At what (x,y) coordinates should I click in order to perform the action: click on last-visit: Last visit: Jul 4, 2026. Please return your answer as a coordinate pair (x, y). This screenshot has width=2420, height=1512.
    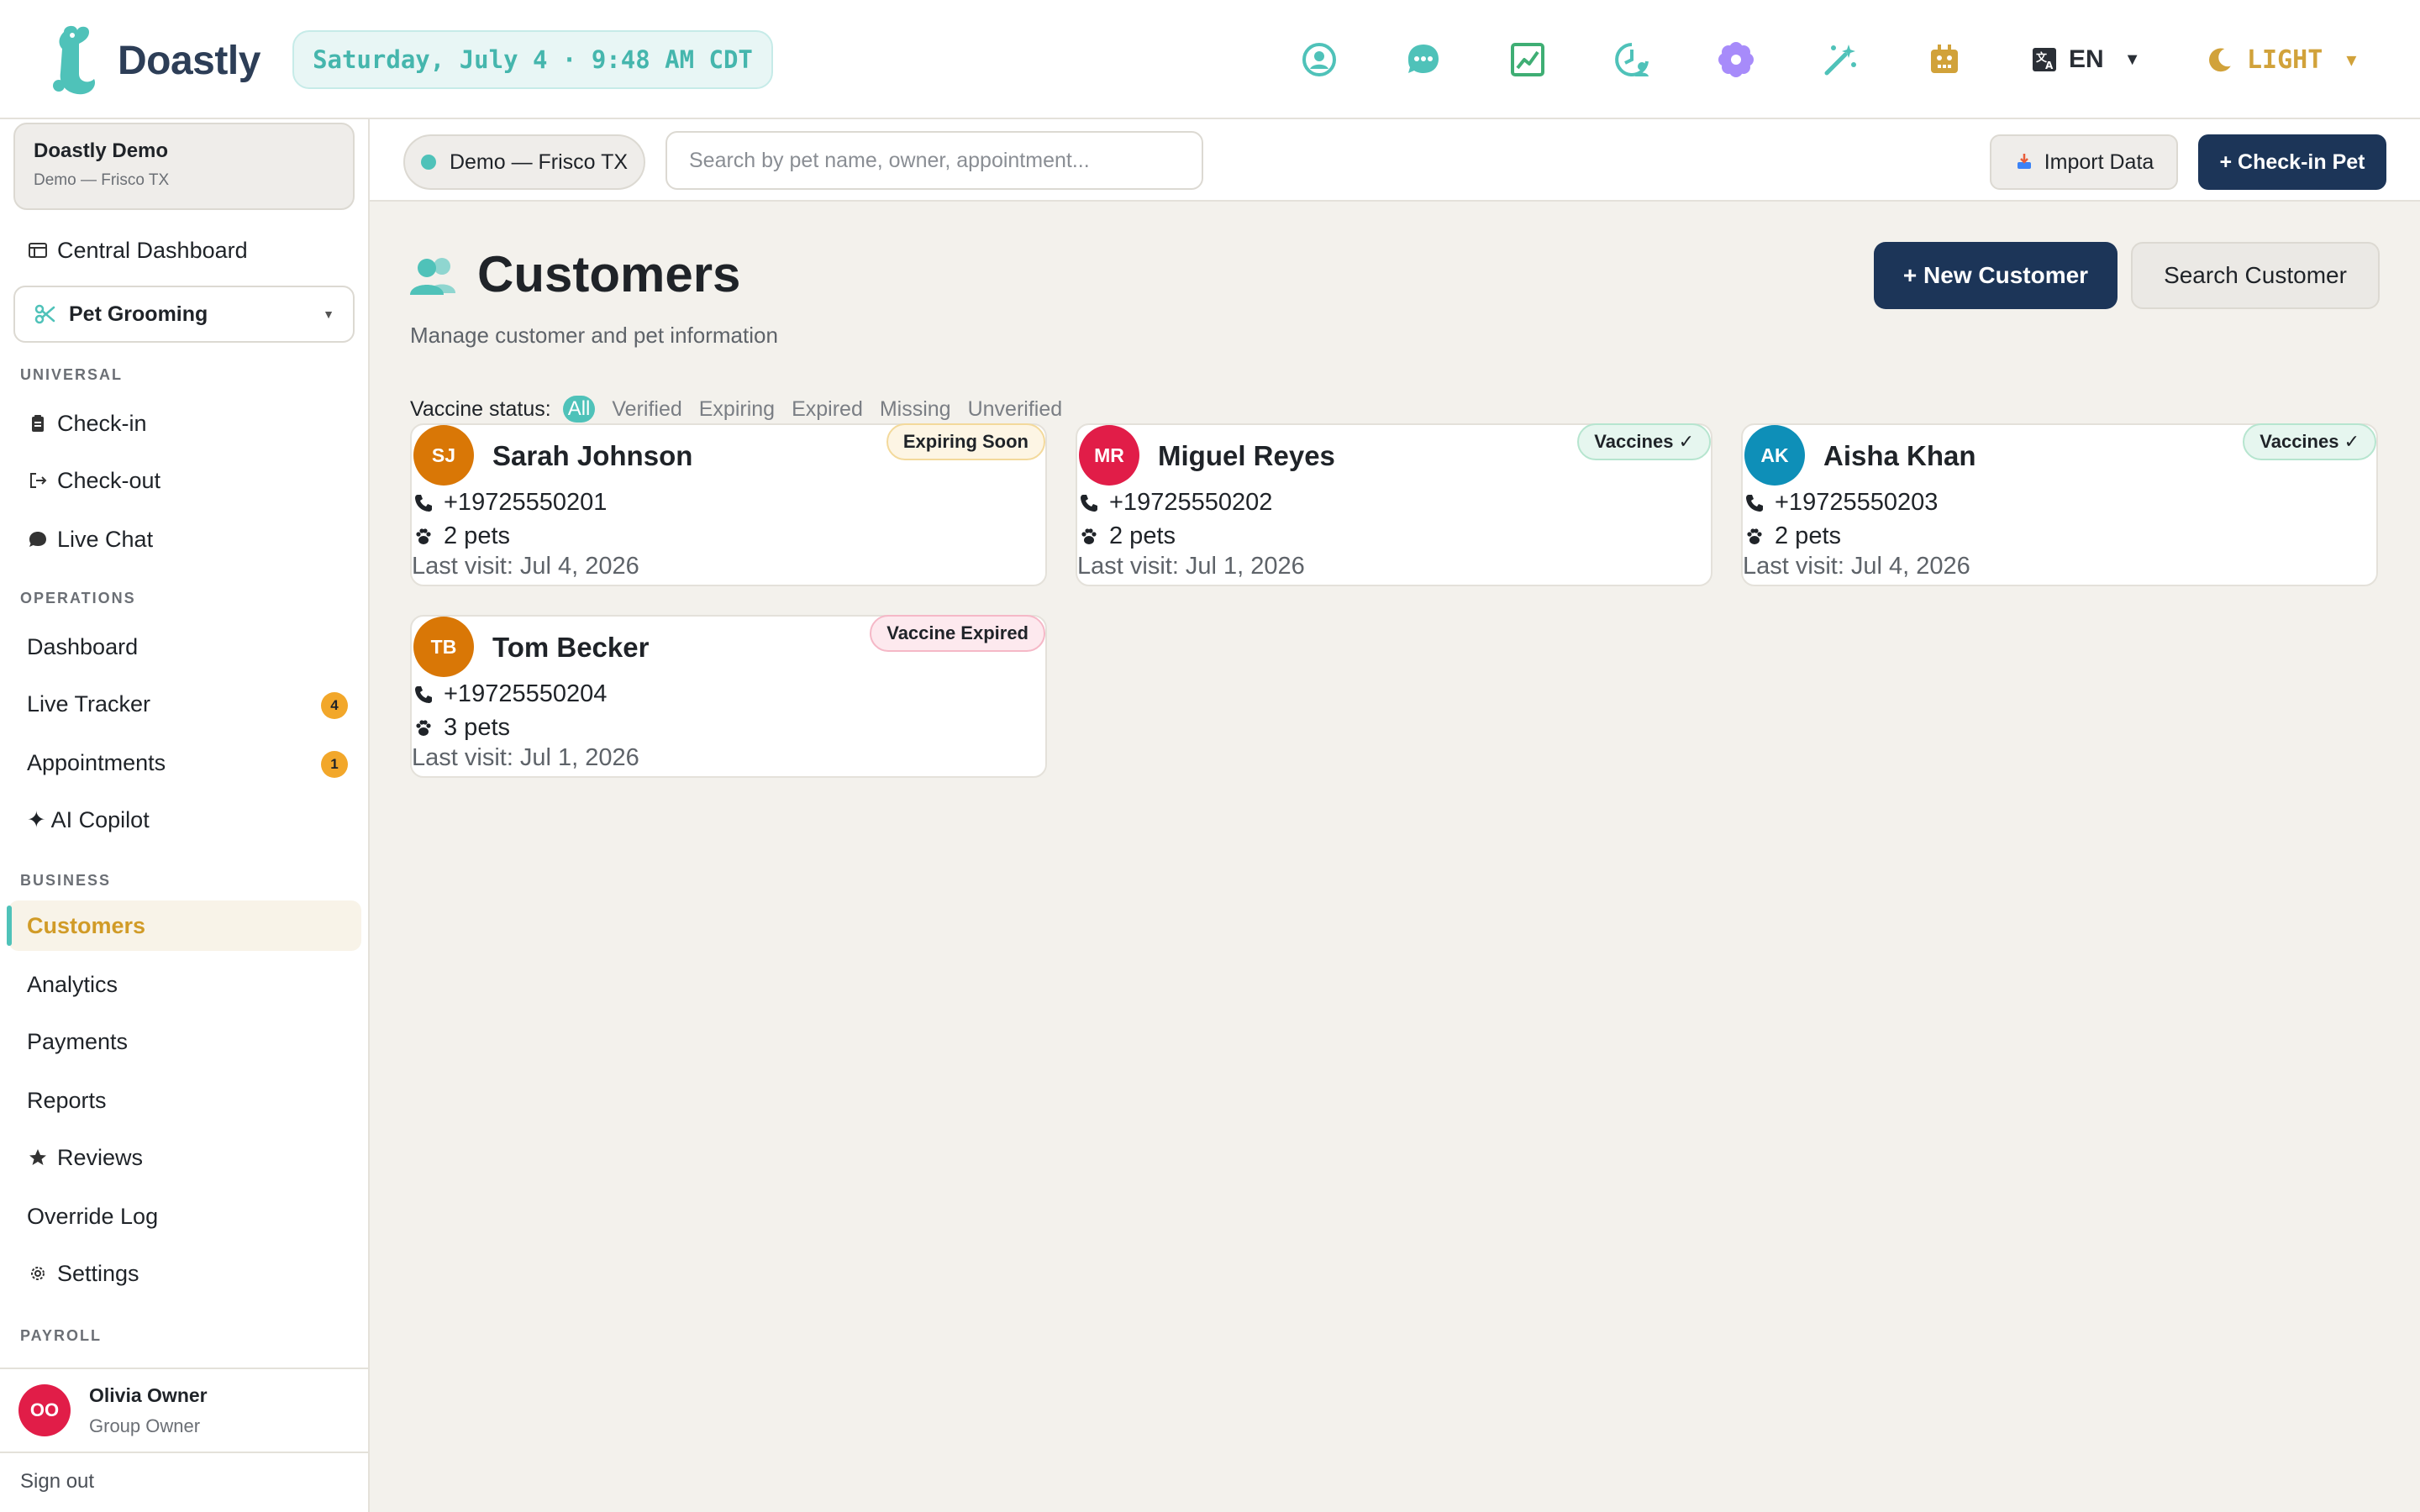
    Looking at the image, I should click on (525, 566).